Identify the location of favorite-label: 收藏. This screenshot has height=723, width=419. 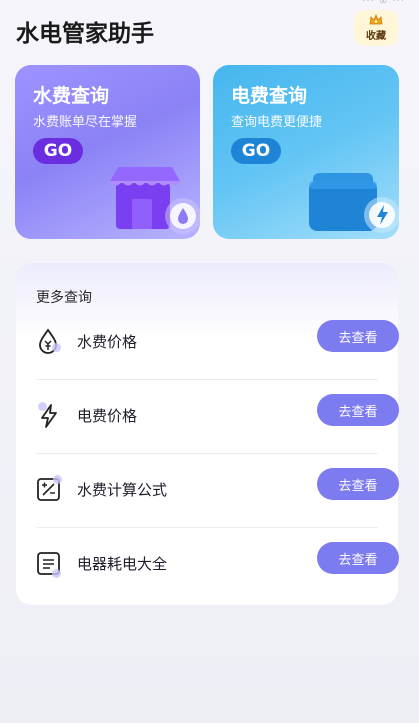
(376, 36).